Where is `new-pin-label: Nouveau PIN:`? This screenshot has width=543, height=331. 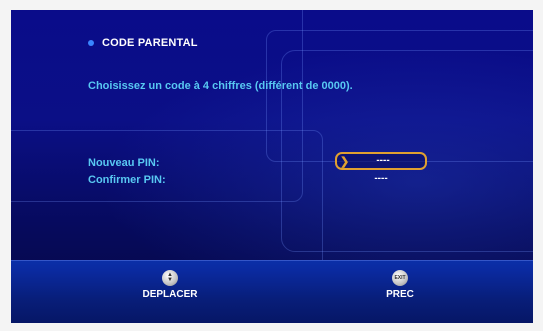 new-pin-label: Nouveau PIN: is located at coordinates (124, 163).